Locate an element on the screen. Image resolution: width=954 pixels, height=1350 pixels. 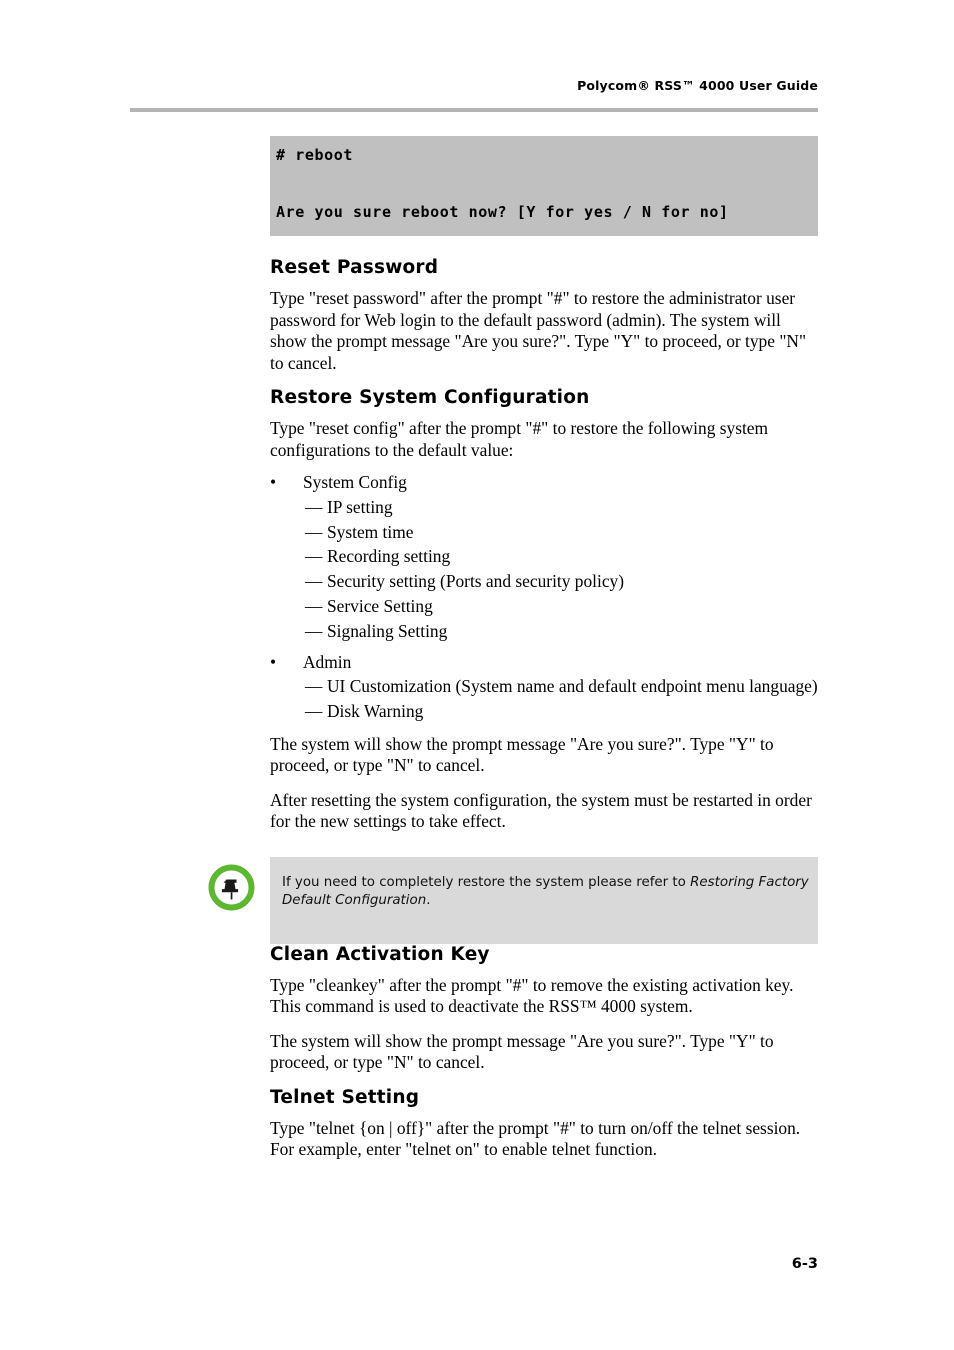
section-heading-reset-password: Reset Password is located at coordinates (354, 267).